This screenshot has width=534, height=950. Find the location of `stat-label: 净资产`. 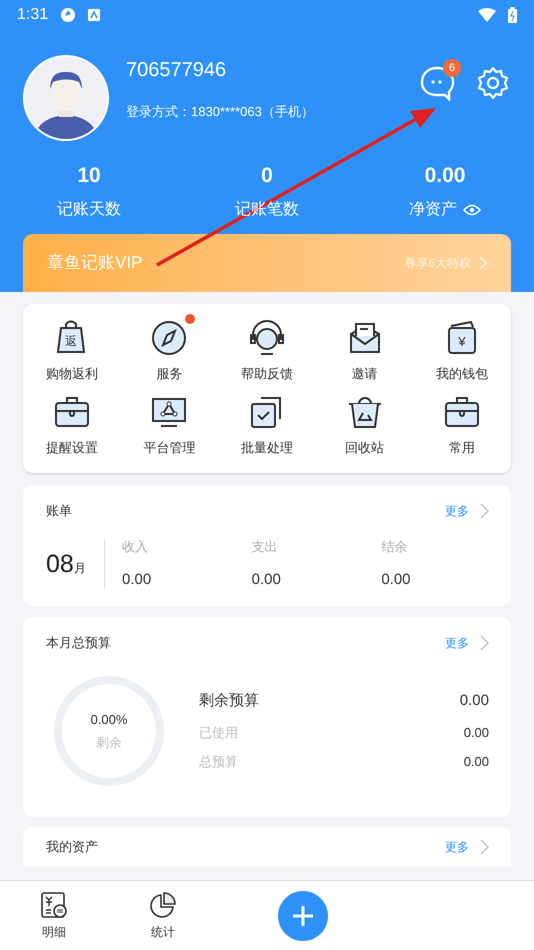

stat-label: 净资产 is located at coordinates (433, 210).